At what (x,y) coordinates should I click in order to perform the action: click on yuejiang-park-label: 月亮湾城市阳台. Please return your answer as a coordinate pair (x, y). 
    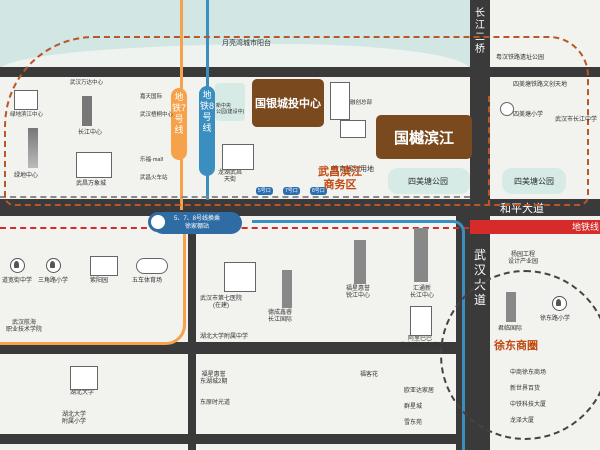
    Looking at the image, I should click on (246, 43).